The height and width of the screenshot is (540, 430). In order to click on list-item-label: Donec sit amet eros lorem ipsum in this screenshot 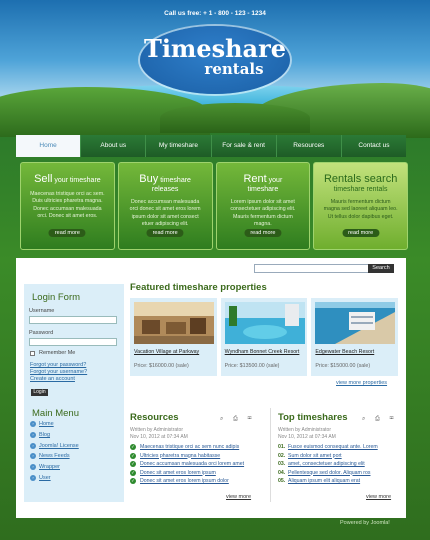, I will do `click(178, 472)`.